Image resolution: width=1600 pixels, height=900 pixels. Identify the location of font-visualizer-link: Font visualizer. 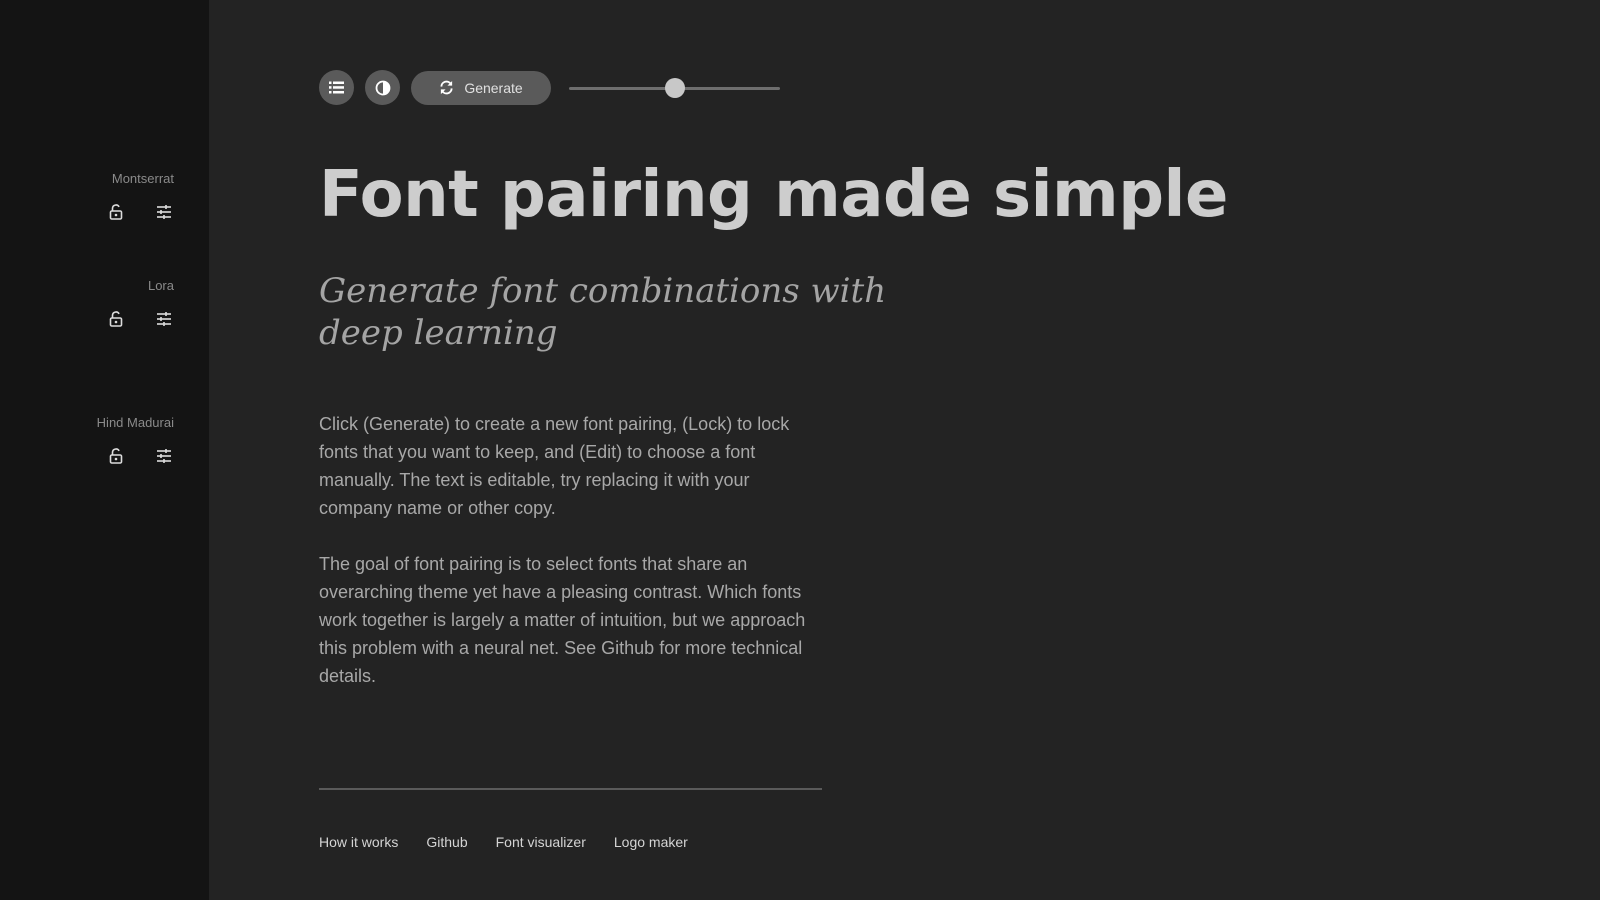
(541, 842).